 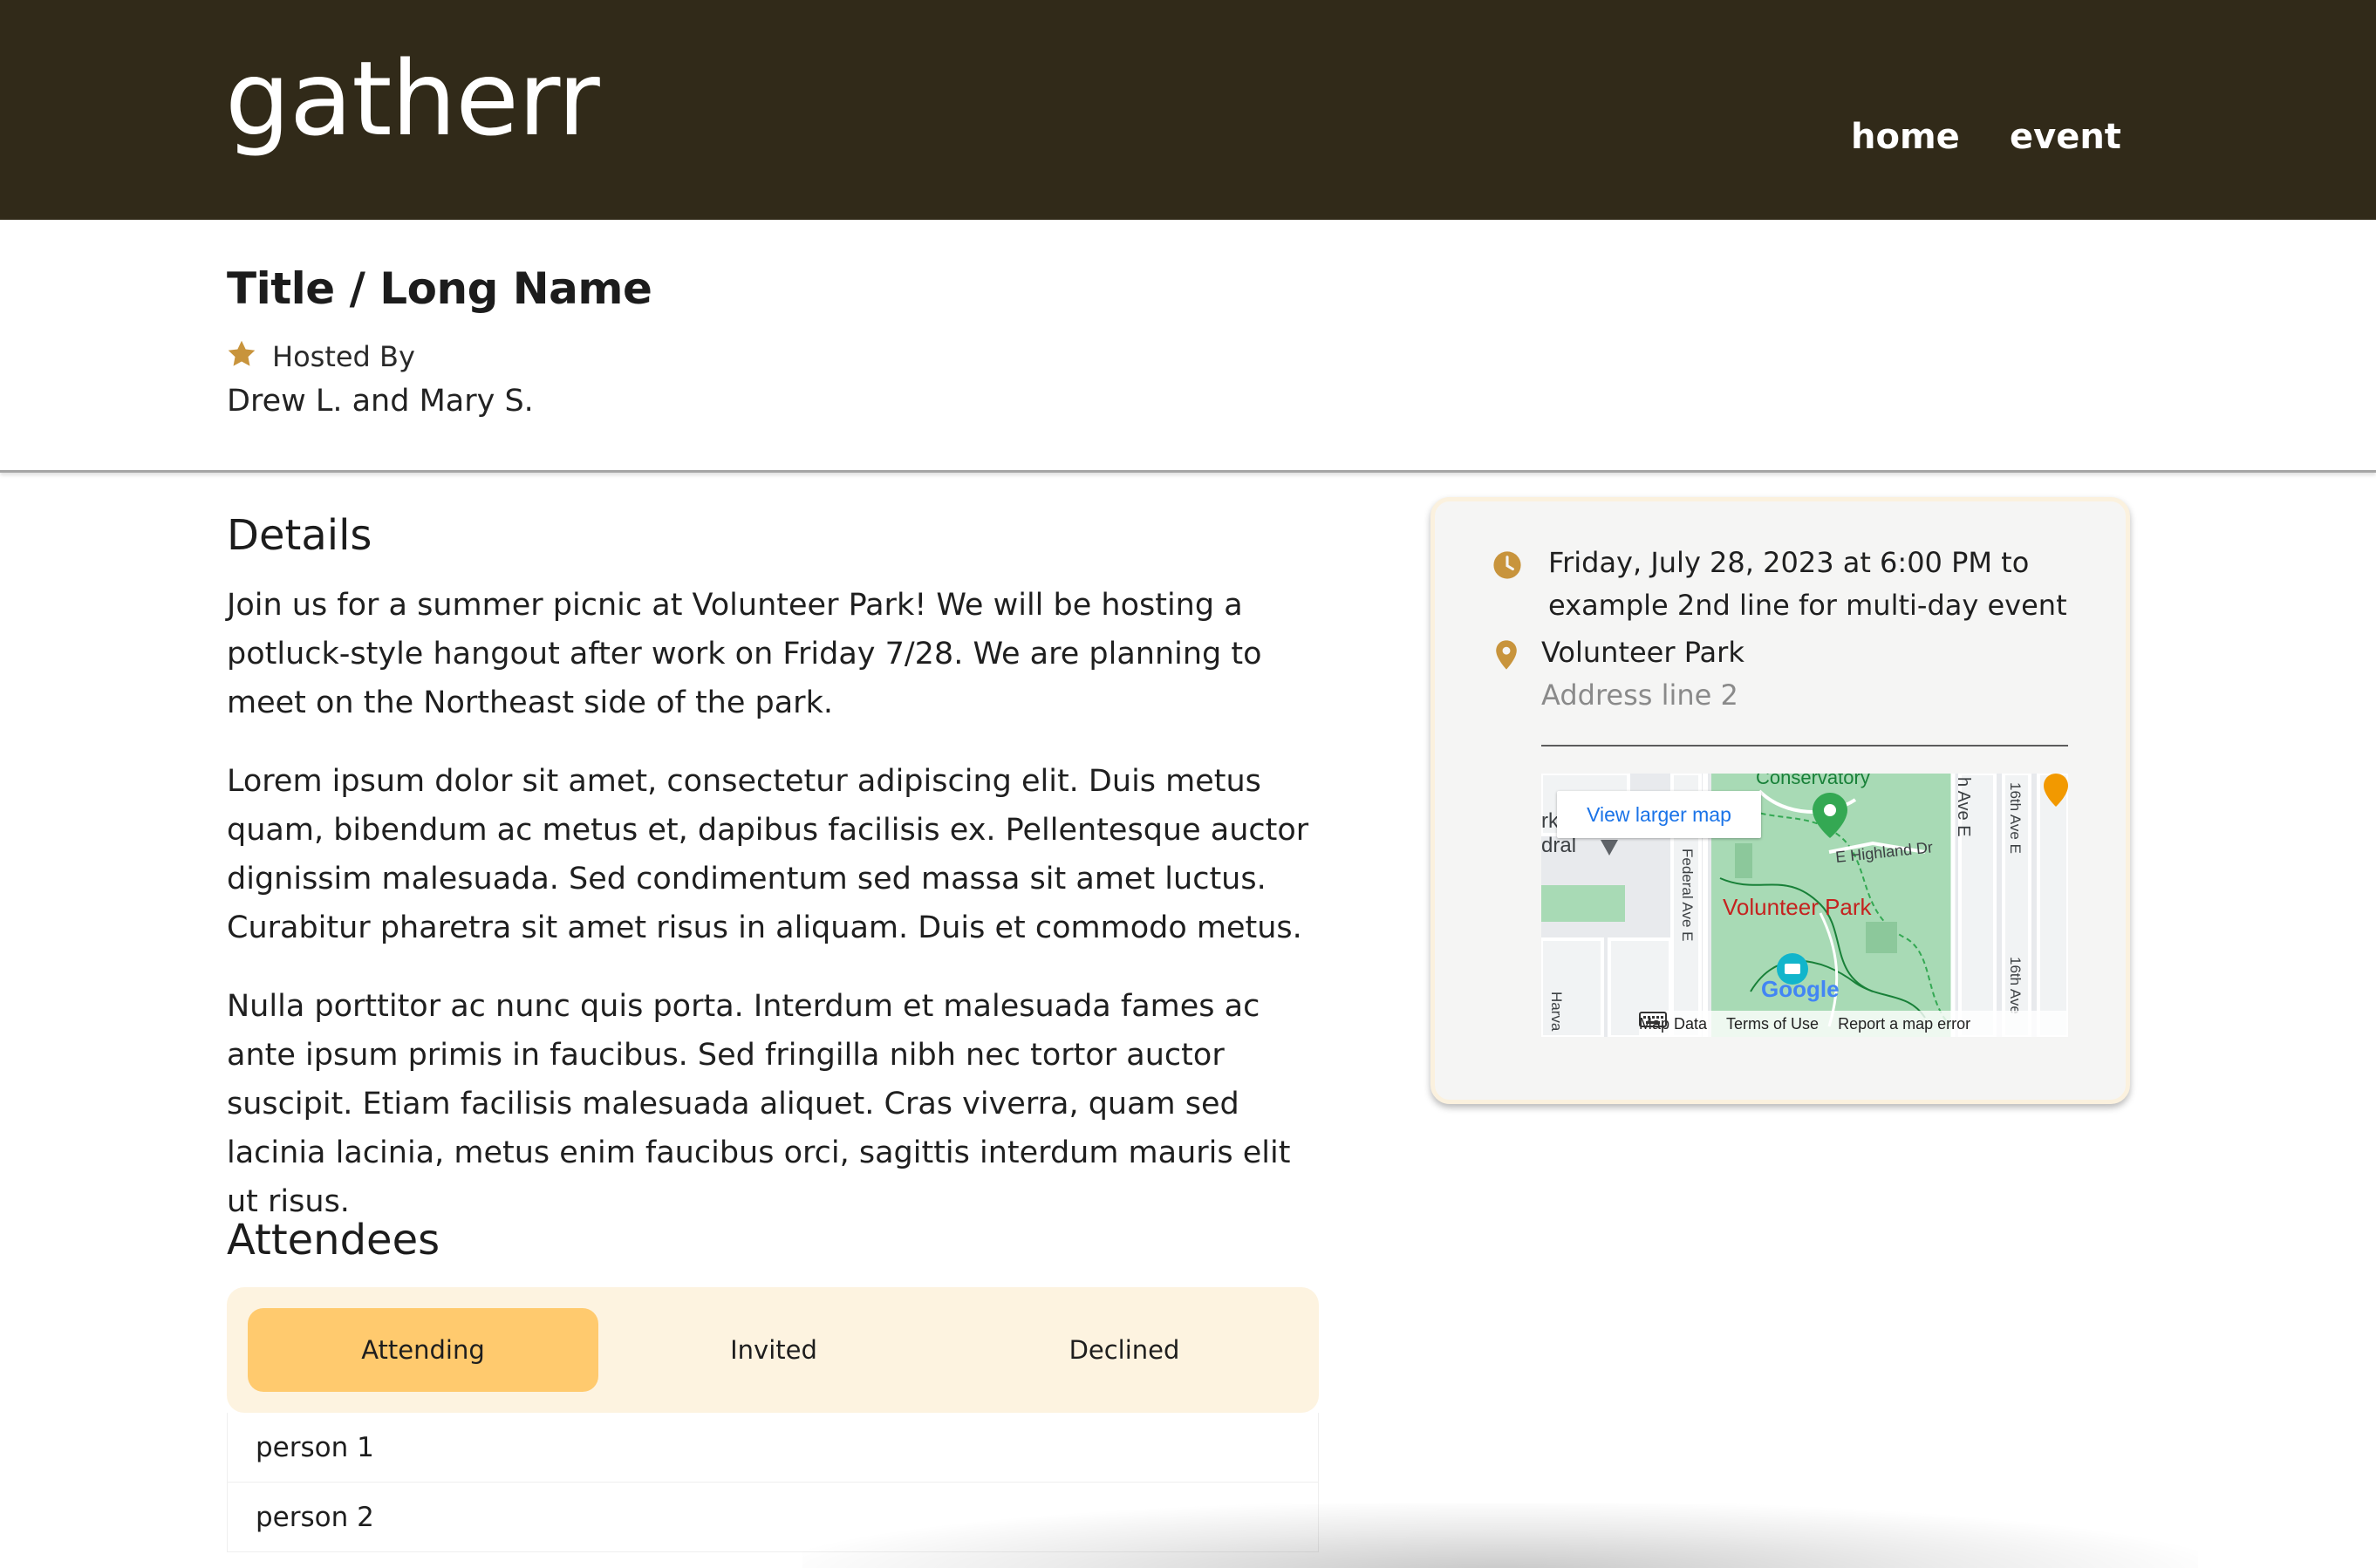 What do you see at coordinates (412, 98) in the screenshot?
I see `app-logo: gatherr` at bounding box center [412, 98].